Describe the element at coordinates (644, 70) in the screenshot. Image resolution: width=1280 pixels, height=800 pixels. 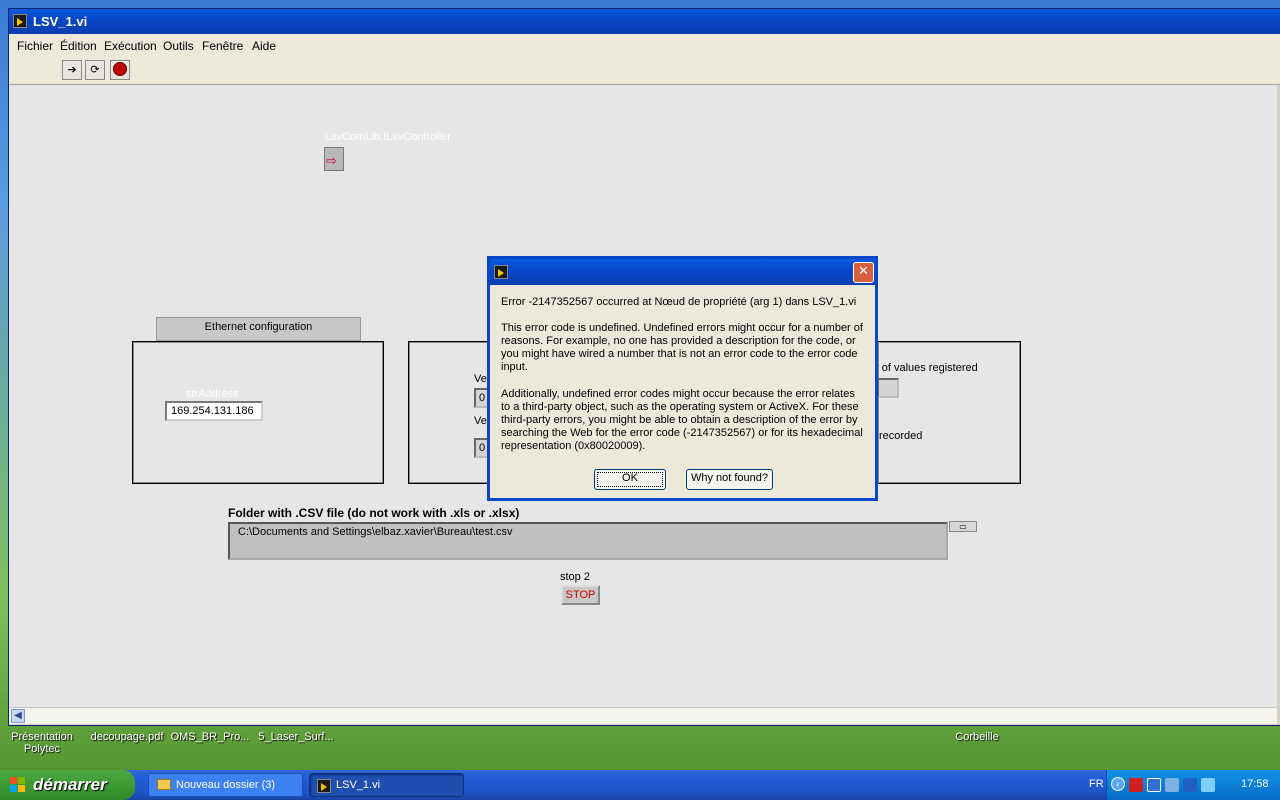
I see `toolbar: ➔ ⟳` at that location.